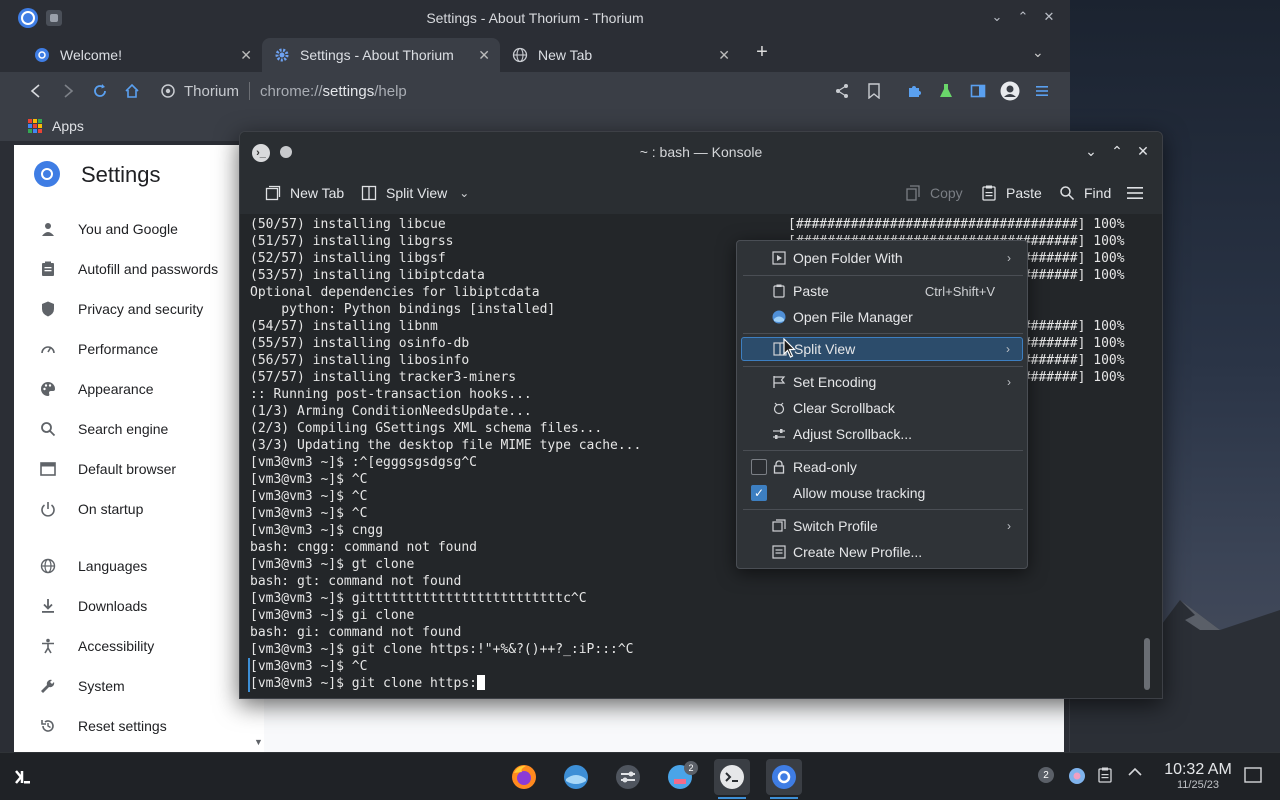  I want to click on terminal-line: [vm3@vm3 ~]$ ^C, so click(309, 666).